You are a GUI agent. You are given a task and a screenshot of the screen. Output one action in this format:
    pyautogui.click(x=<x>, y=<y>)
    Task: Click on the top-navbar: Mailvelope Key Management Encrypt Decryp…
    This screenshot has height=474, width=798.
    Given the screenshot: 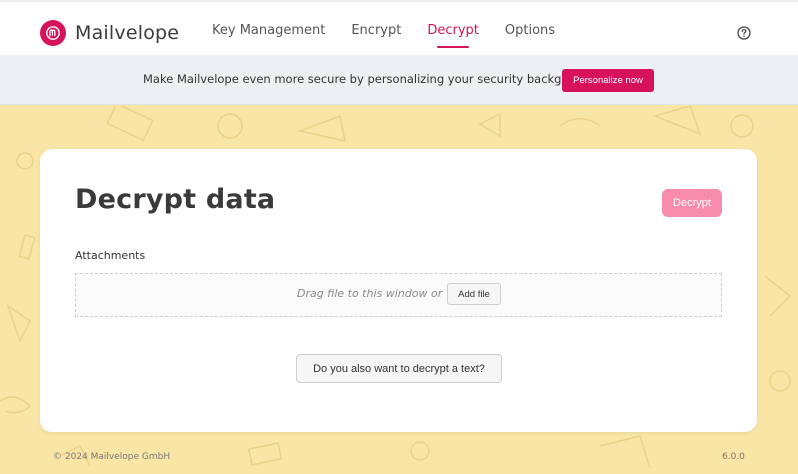 What is the action you would take?
    pyautogui.click(x=399, y=27)
    